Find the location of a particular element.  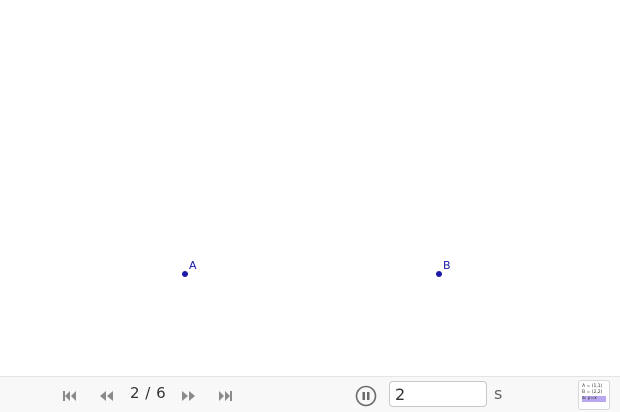

step-forward-icon is located at coordinates (188, 396).